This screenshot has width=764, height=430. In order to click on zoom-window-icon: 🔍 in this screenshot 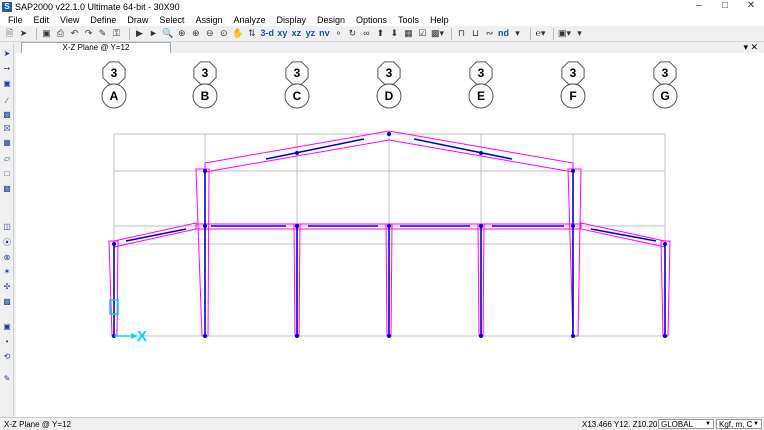, I will do `click(167, 33)`.